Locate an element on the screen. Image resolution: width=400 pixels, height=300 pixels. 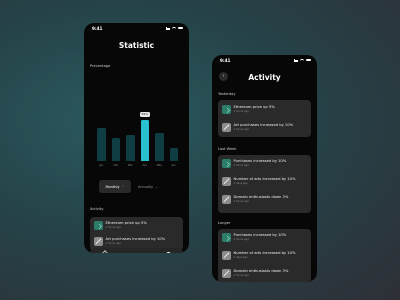
toggle-annually-label: Annually is located at coordinates (145, 186).